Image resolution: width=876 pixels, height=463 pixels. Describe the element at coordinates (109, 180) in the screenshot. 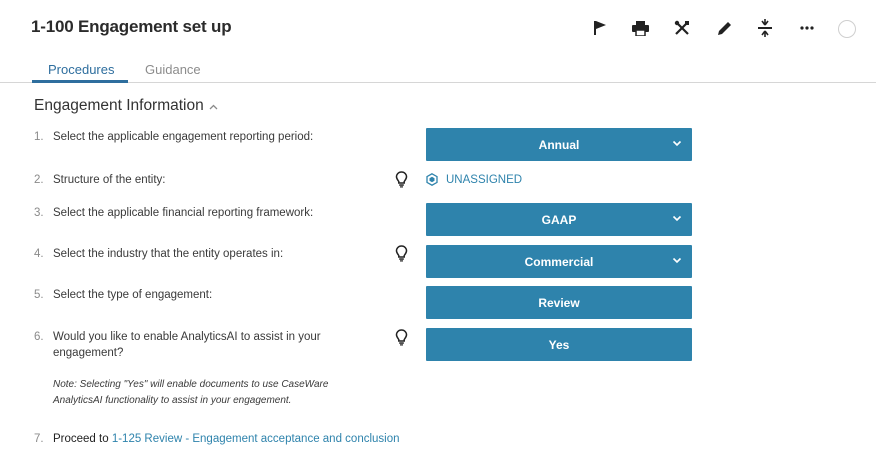

I see `question-text: Structure of the entity:` at that location.